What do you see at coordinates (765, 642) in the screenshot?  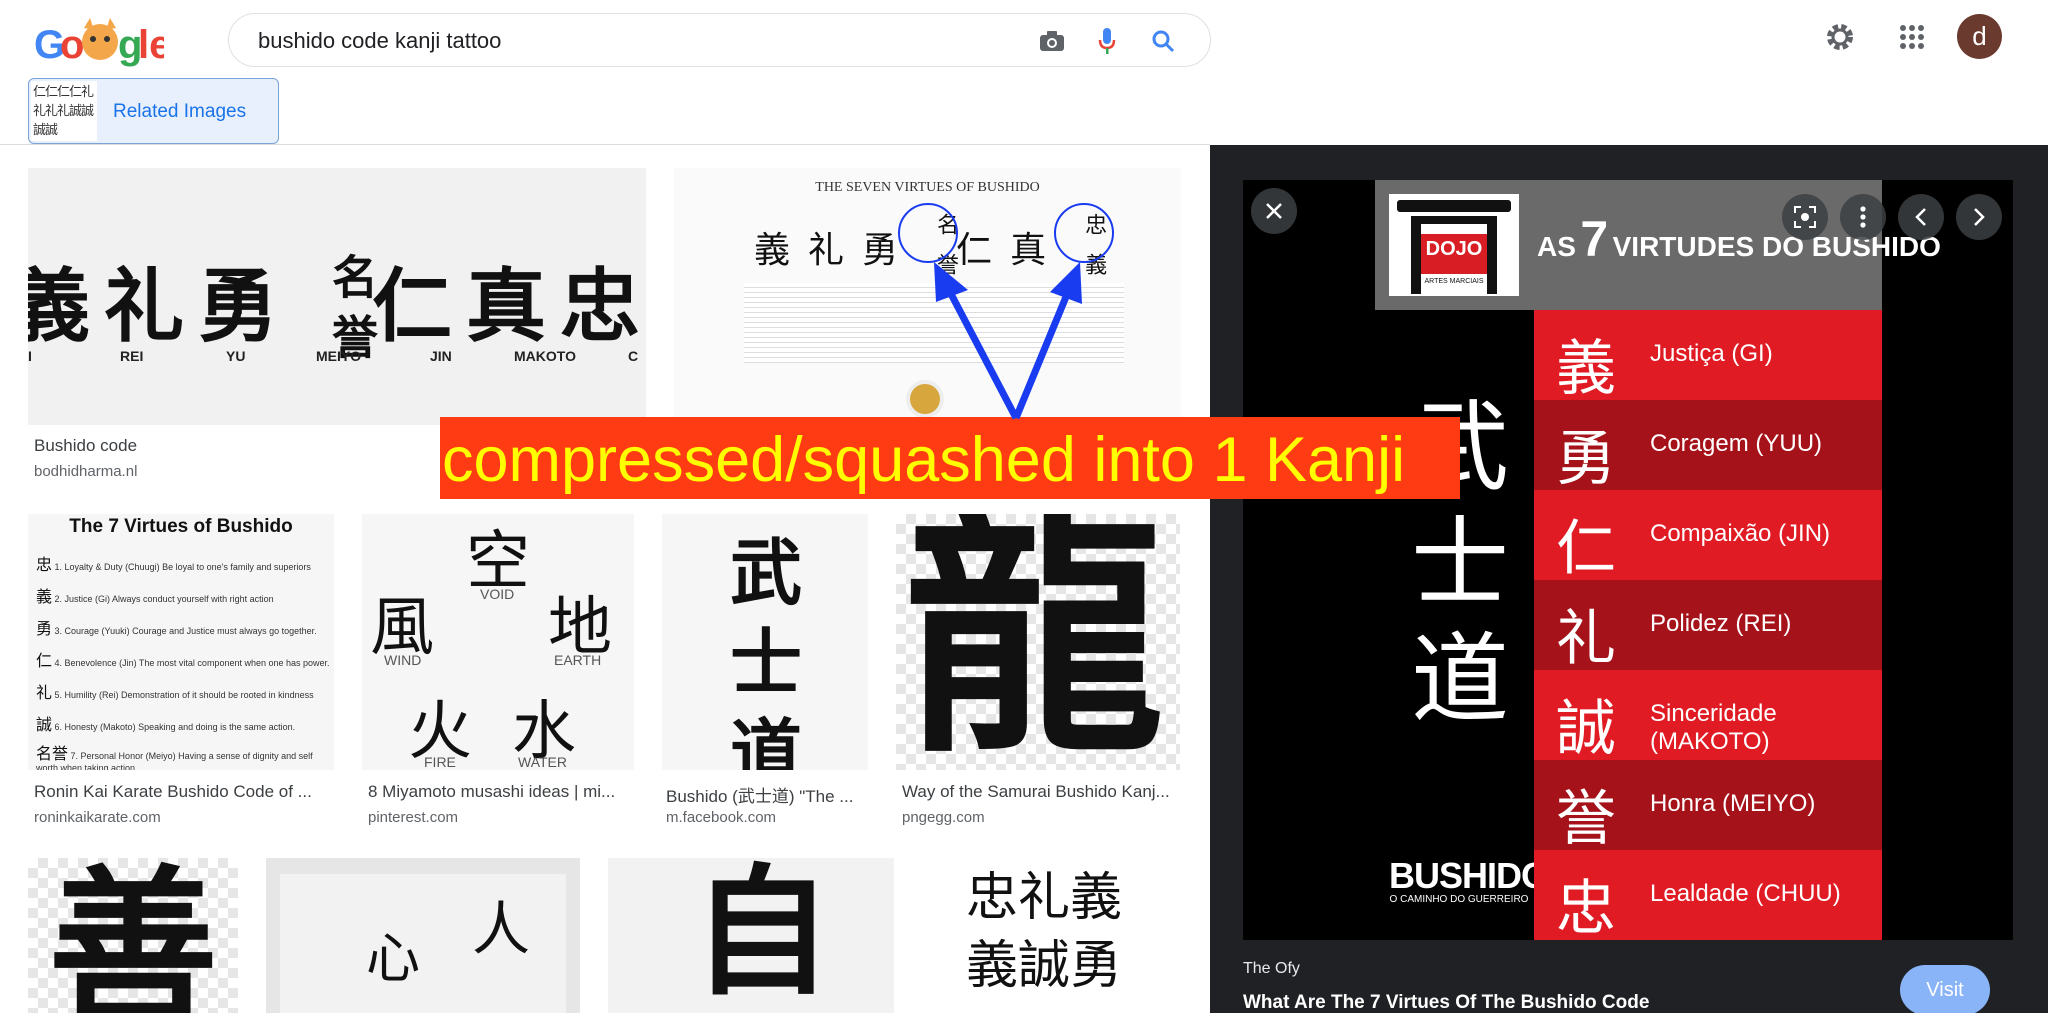 I see `result-thumbnail: 武 士 道` at bounding box center [765, 642].